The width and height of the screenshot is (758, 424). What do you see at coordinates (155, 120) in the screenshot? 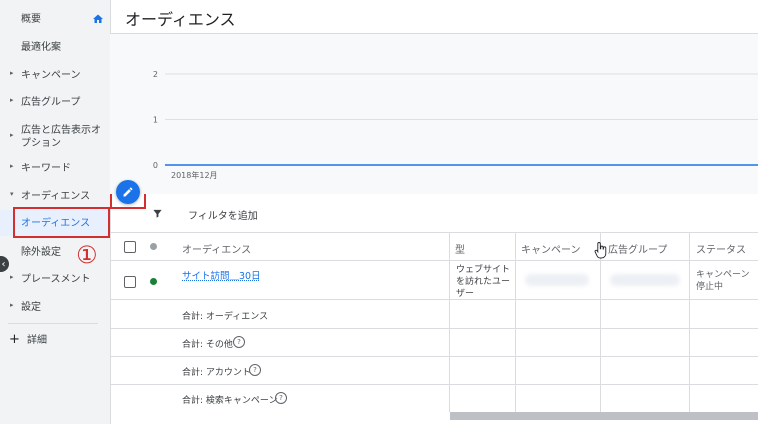
I see `y-tick-label: 1` at bounding box center [155, 120].